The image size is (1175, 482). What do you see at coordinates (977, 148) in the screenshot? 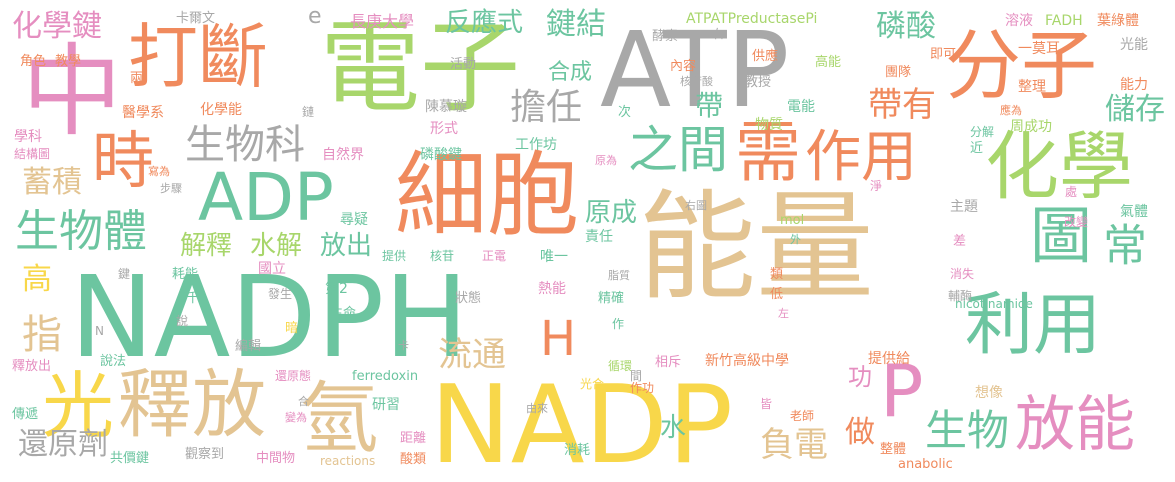
I see `cloud-word: 近` at bounding box center [977, 148].